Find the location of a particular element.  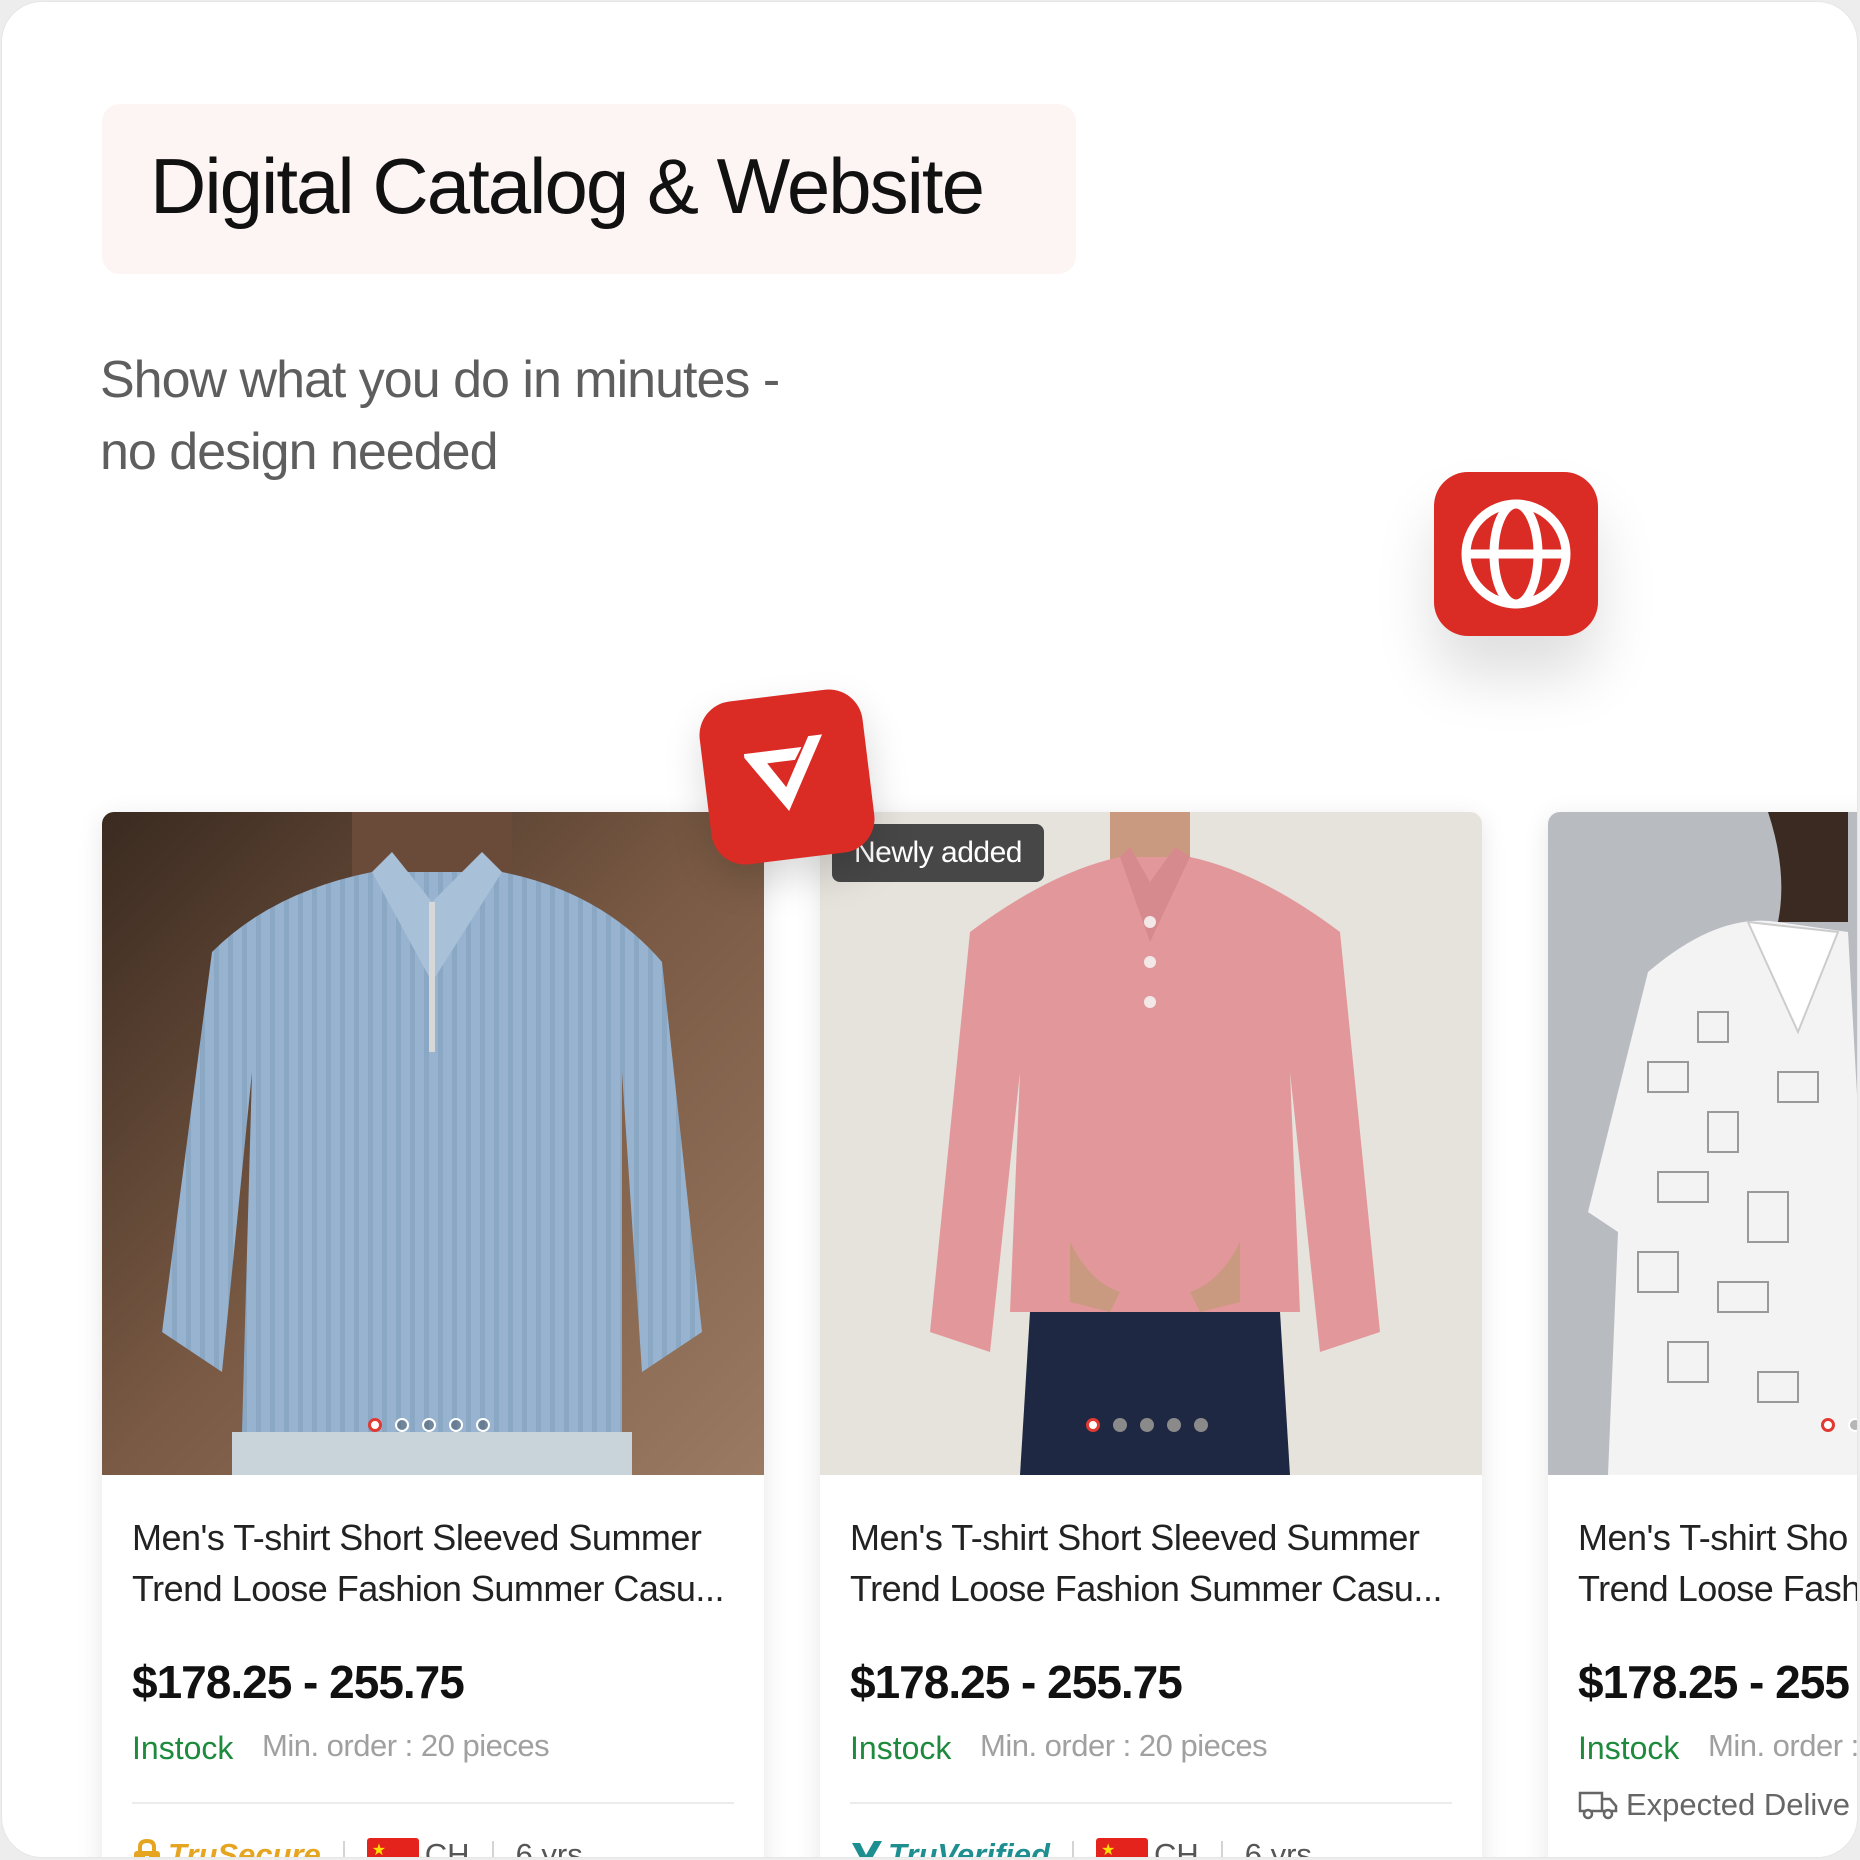

catalog-app-tile is located at coordinates (787, 777).